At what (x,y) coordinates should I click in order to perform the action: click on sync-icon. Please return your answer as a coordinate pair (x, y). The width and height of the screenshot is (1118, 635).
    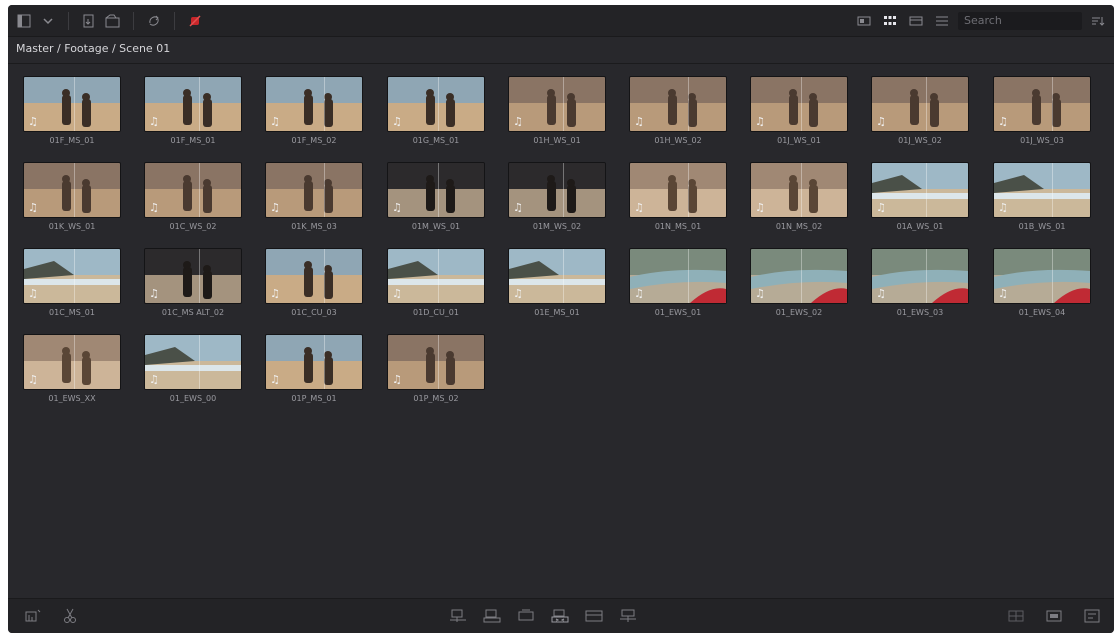
    Looking at the image, I should click on (154, 21).